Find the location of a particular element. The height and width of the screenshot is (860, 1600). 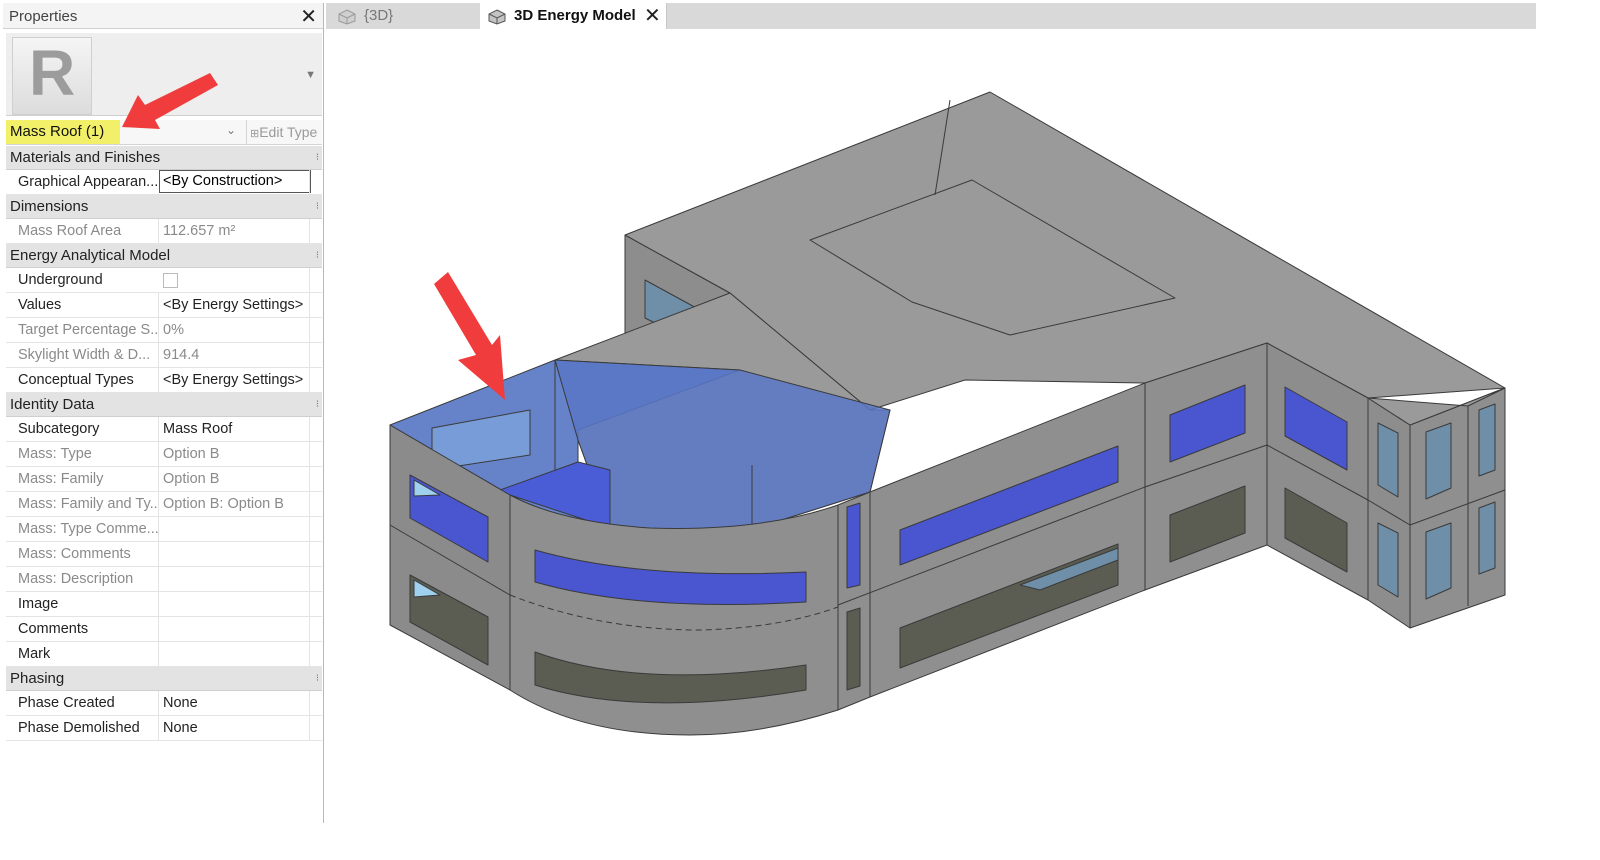

property-row: Phase Demolished None is located at coordinates (164, 728).